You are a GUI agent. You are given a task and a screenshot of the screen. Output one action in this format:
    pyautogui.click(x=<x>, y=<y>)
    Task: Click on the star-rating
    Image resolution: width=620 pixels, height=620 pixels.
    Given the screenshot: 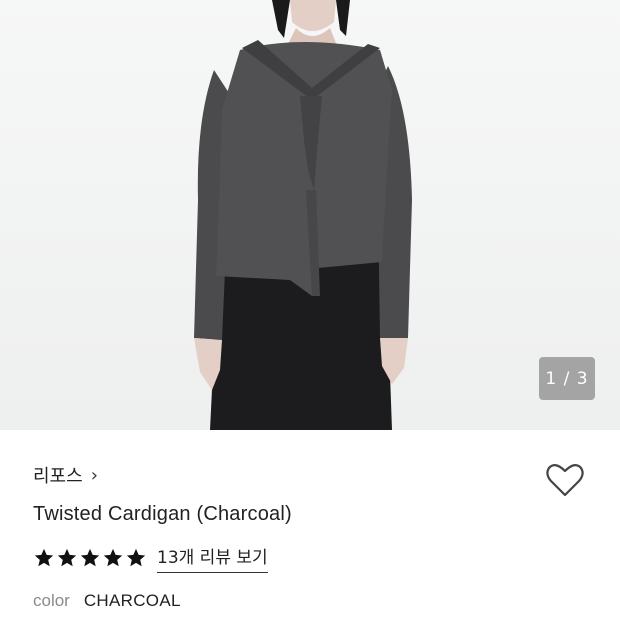 What is the action you would take?
    pyautogui.click(x=90, y=558)
    